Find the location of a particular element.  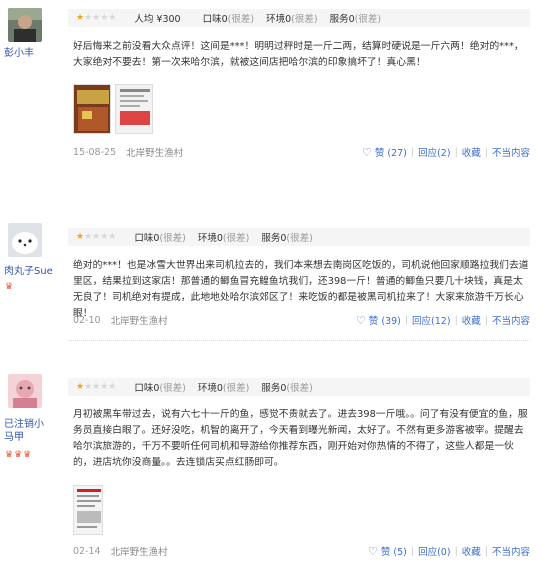

review-footer: 02-14 北岸野生渔村 ♡ 赞 (5) | 回应(0) | 收藏 | 不当内容 is located at coordinates (301, 551).